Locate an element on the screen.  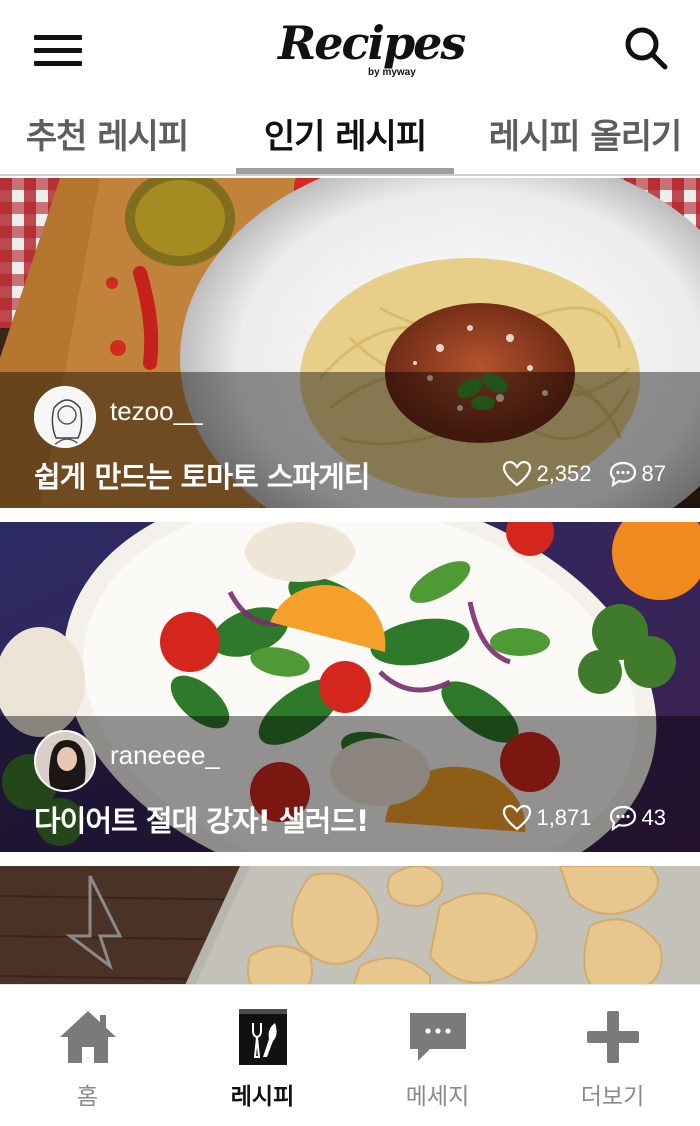
tab-bar: 추천 레시피 인기 레시피 레시피 올리기 is located at coordinates (350, 138).